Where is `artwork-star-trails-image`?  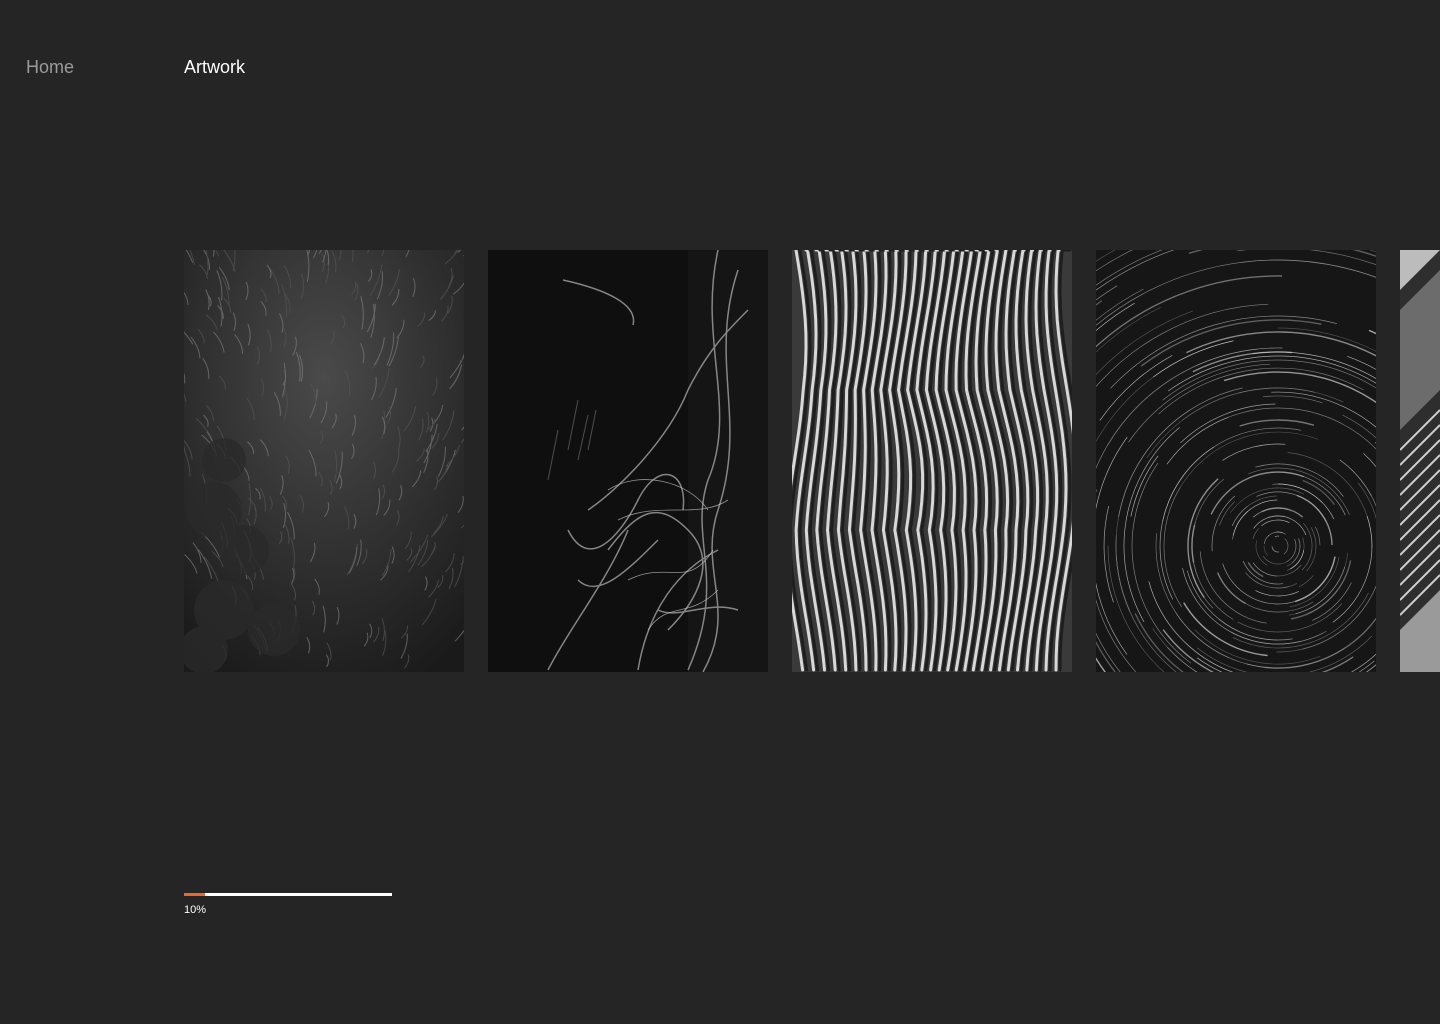
artwork-star-trails-image is located at coordinates (1236, 461).